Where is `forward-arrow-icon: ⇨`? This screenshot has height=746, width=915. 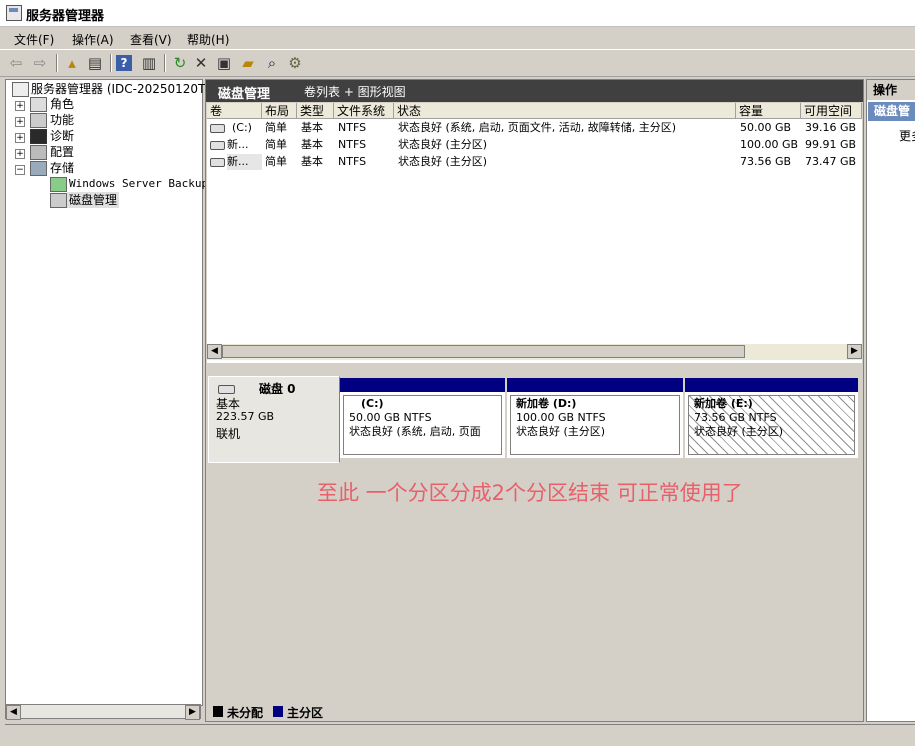 forward-arrow-icon: ⇨ is located at coordinates (40, 63).